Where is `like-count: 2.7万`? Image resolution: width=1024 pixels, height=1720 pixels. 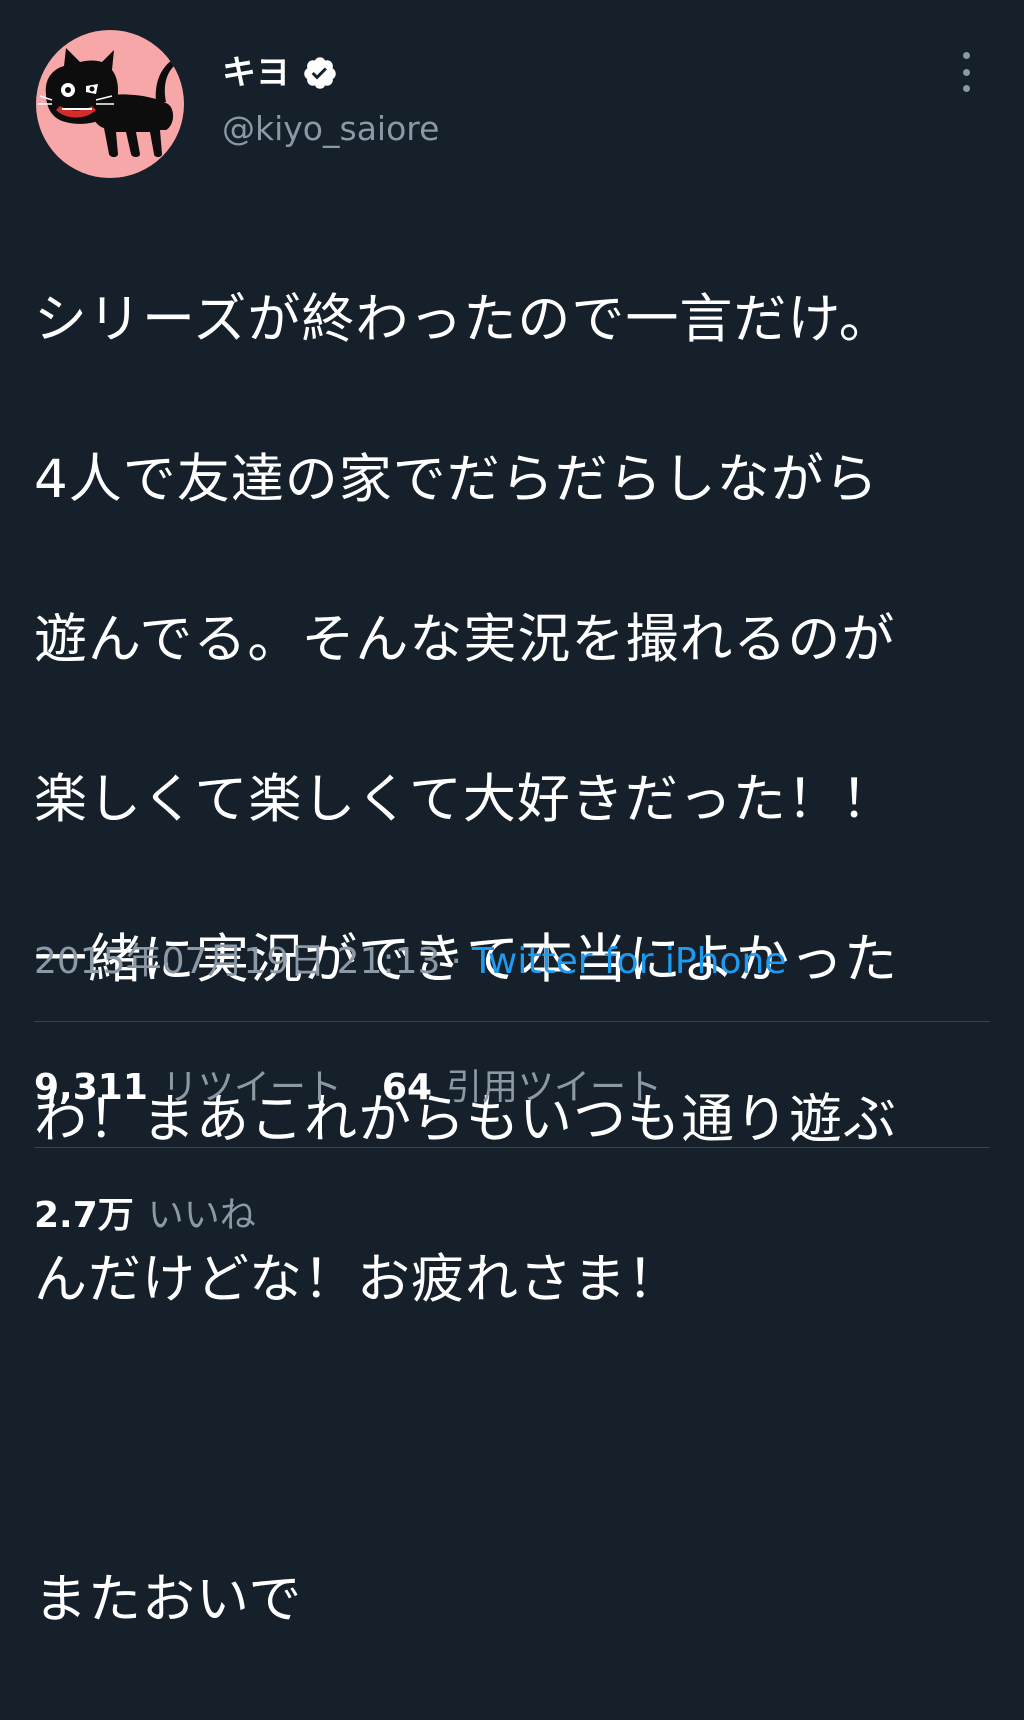 like-count: 2.7万 is located at coordinates (84, 1215).